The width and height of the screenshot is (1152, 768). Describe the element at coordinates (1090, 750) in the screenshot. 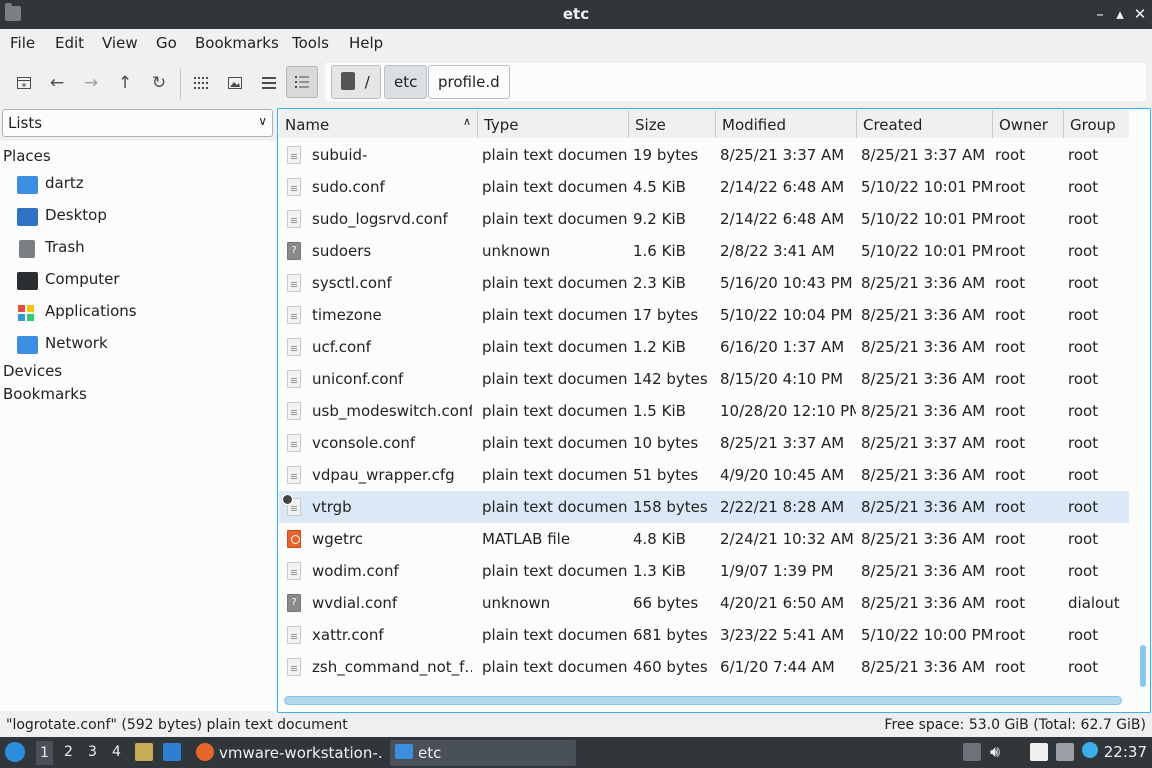

I see `notification-icon` at that location.